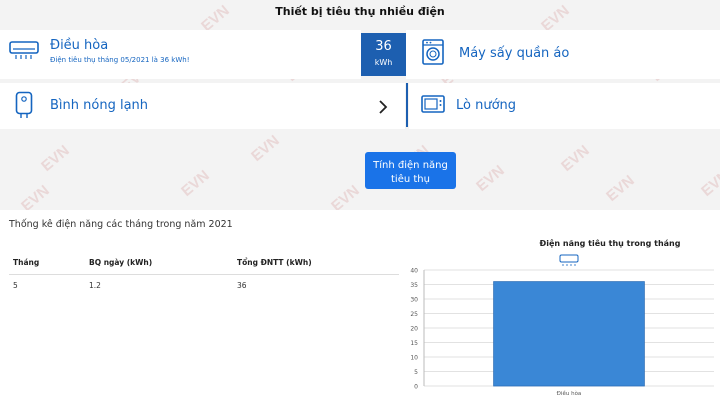  Describe the element at coordinates (242, 285) in the screenshot. I see `table-cell-total: 36` at that location.